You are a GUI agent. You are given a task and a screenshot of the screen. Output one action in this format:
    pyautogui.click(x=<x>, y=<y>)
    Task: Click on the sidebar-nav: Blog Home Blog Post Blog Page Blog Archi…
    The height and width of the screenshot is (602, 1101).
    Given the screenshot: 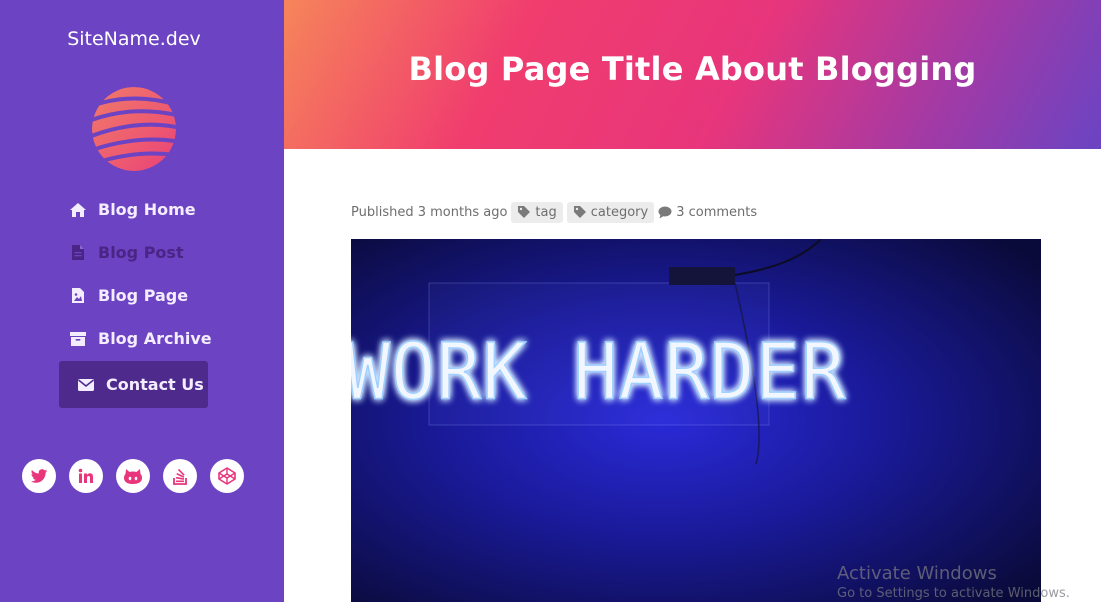 What is the action you would take?
    pyautogui.click(x=139, y=298)
    